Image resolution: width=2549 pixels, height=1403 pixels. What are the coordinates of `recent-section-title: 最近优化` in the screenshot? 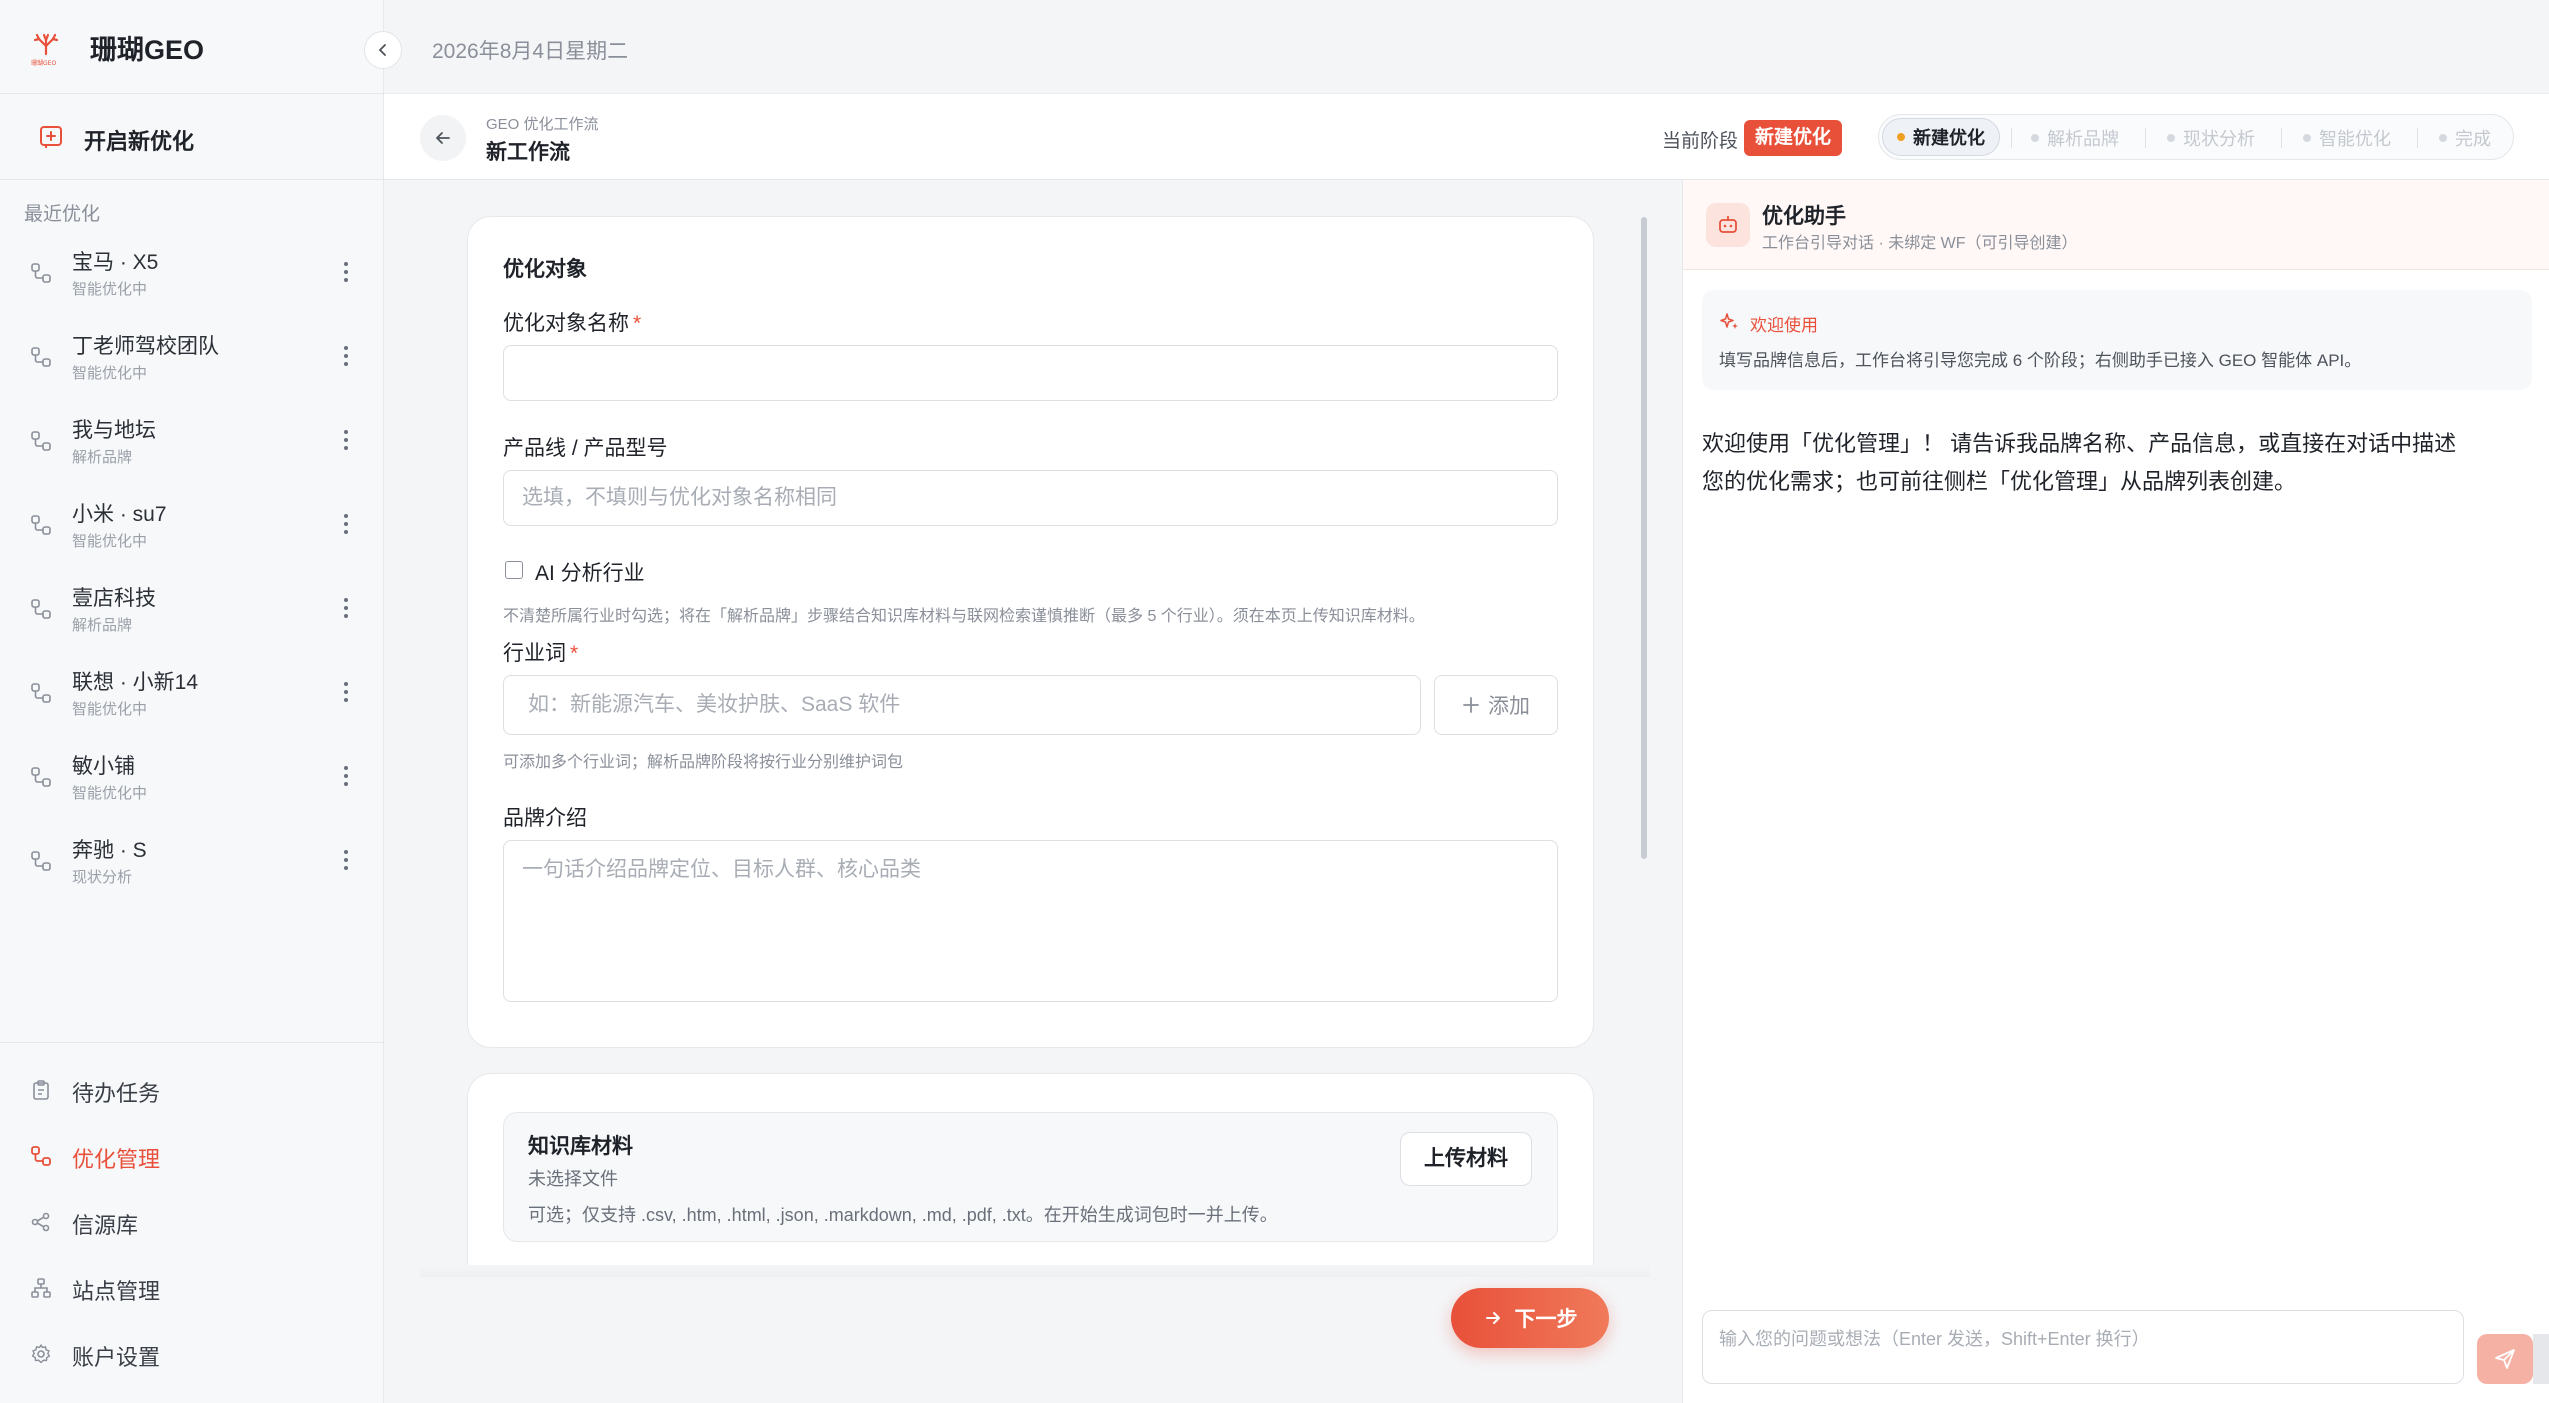 It's located at (62, 214).